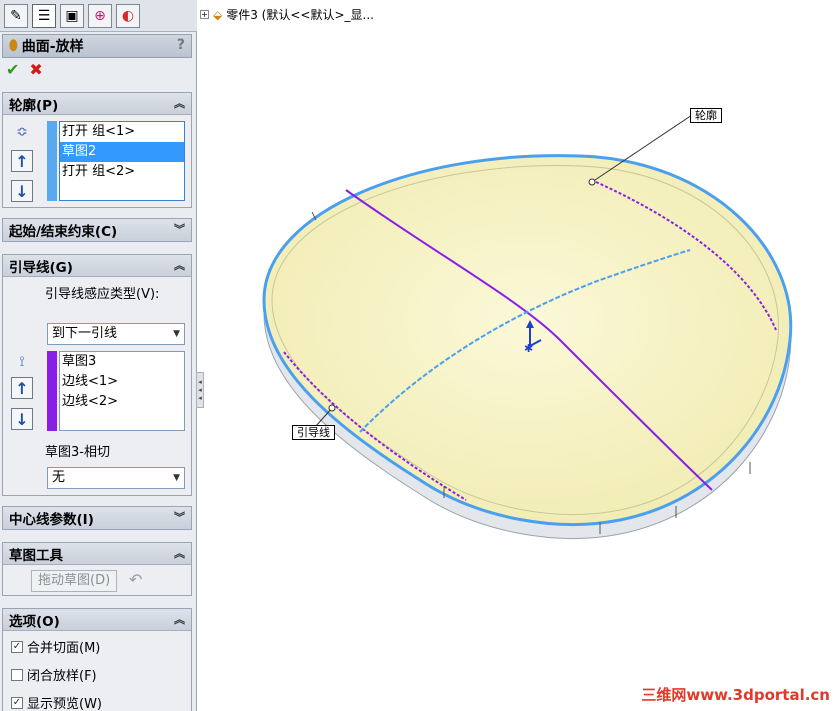 The height and width of the screenshot is (711, 836). Describe the element at coordinates (36, 555) in the screenshot. I see `sketch-tools-title: 草图工具` at that location.